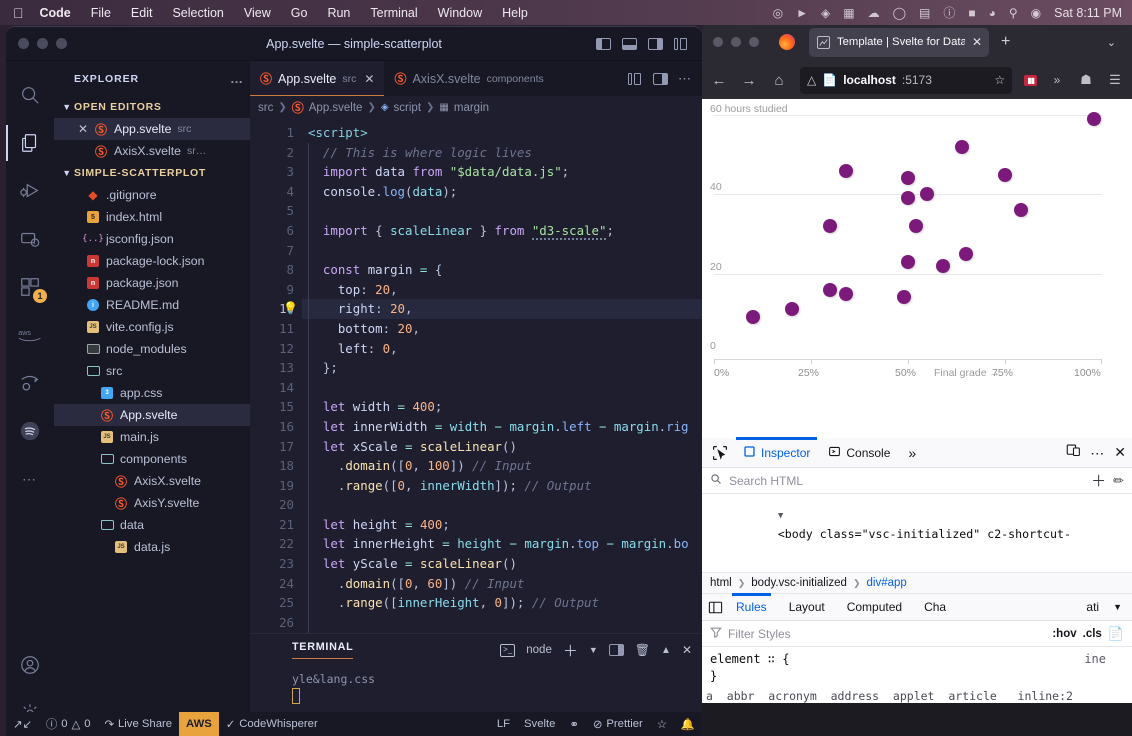  Describe the element at coordinates (1121, 607) in the screenshot. I see `chevron-down-icon: ▼` at that location.